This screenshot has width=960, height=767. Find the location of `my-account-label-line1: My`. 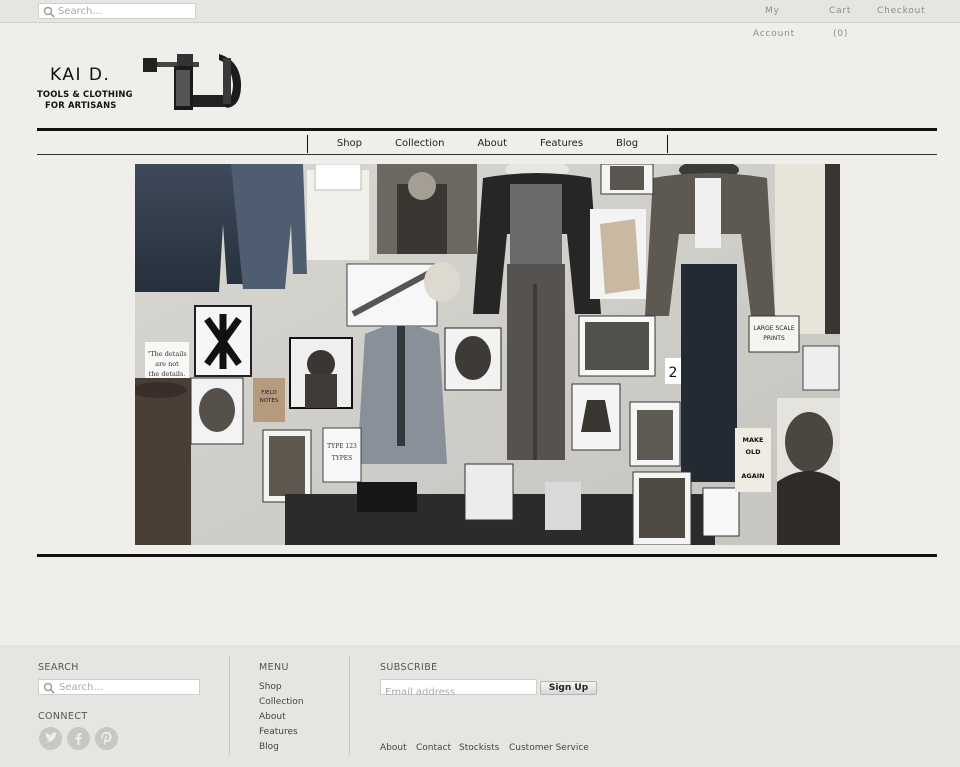

my-account-label-line1: My is located at coordinates (772, 11).